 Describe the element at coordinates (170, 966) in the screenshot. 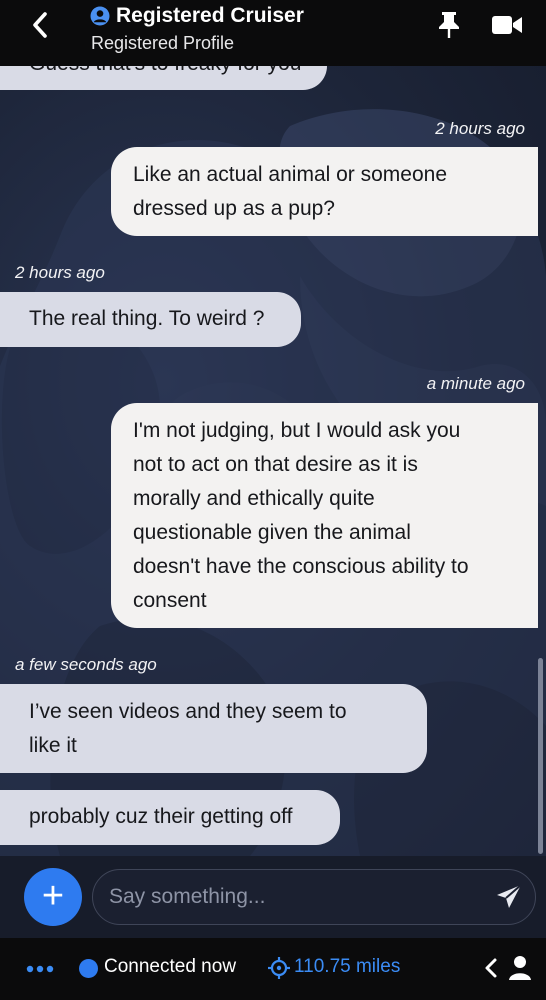

I see `connection-status: Connected now` at that location.